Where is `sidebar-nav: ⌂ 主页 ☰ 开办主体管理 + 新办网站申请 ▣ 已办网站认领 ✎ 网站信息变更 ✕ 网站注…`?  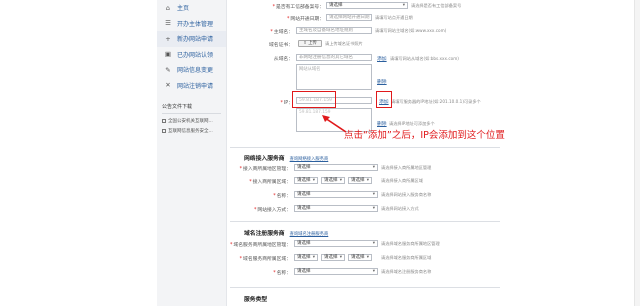 sidebar-nav: ⌂ 主页 ☰ 开办主体管理 + 新办网站申请 ▣ 已办网站认领 ✎ 网站信息变更 ✕ 网站注… is located at coordinates (191, 46).